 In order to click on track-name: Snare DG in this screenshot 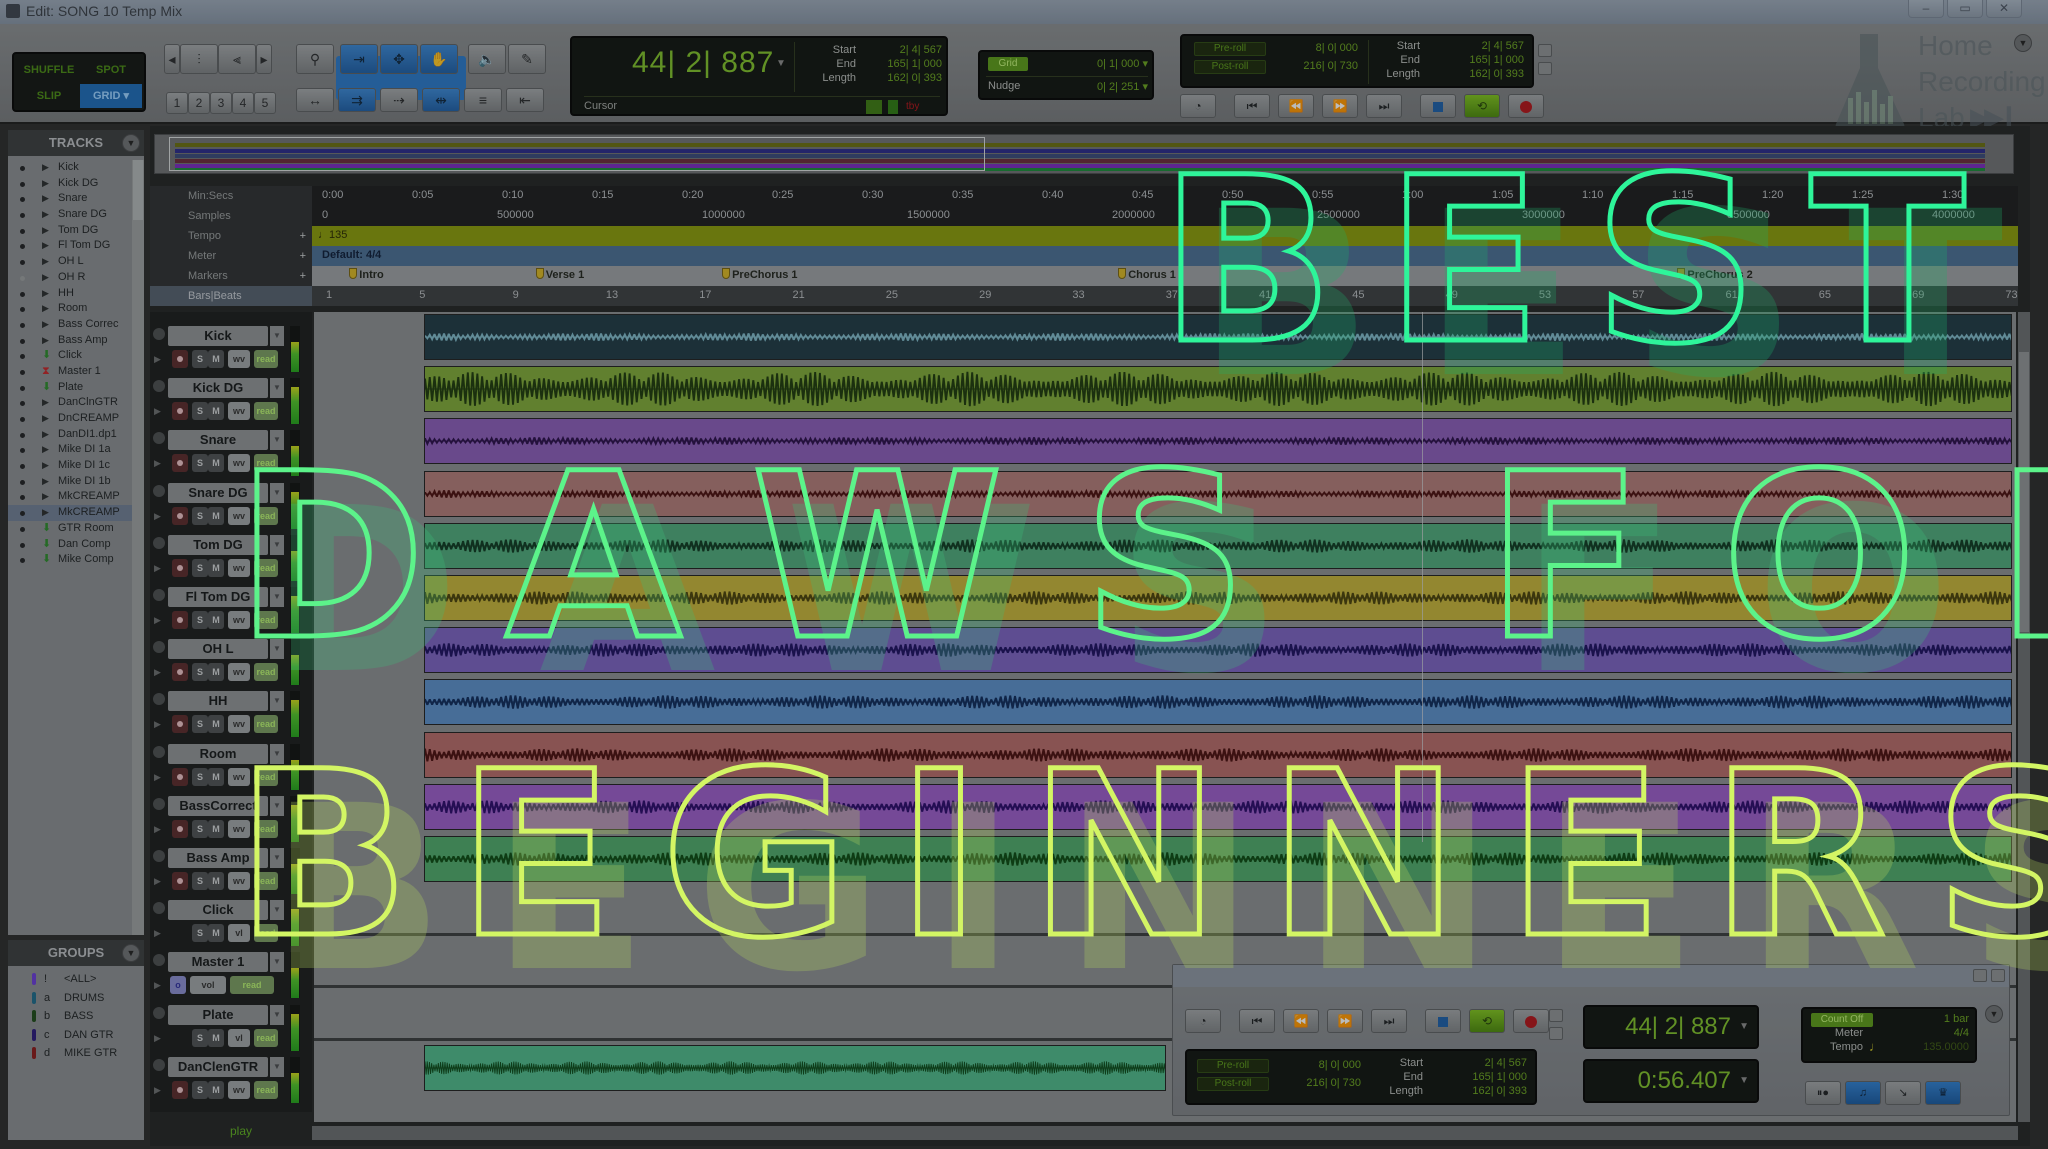, I will do `click(218, 492)`.